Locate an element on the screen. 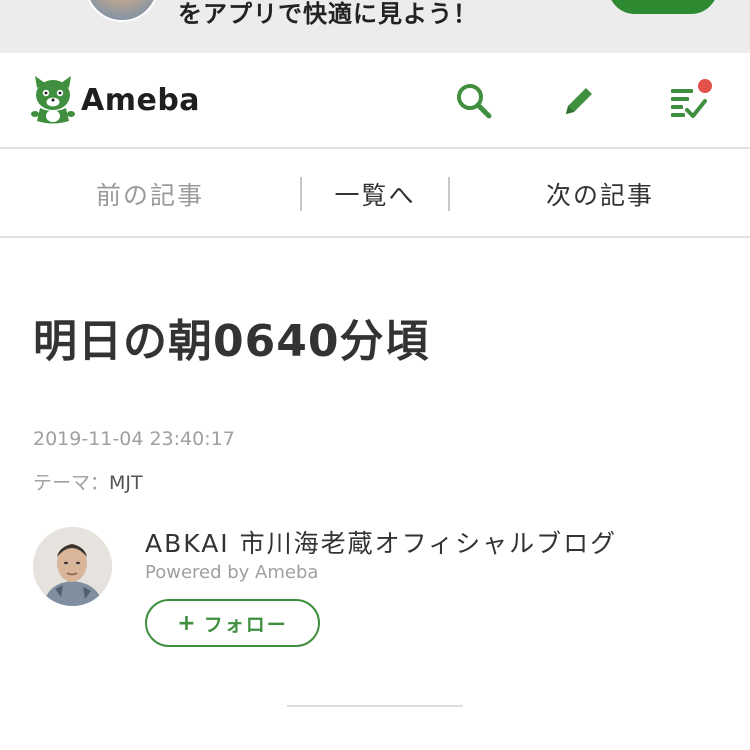  article-theme: テーマ：MJT is located at coordinates (88, 481).